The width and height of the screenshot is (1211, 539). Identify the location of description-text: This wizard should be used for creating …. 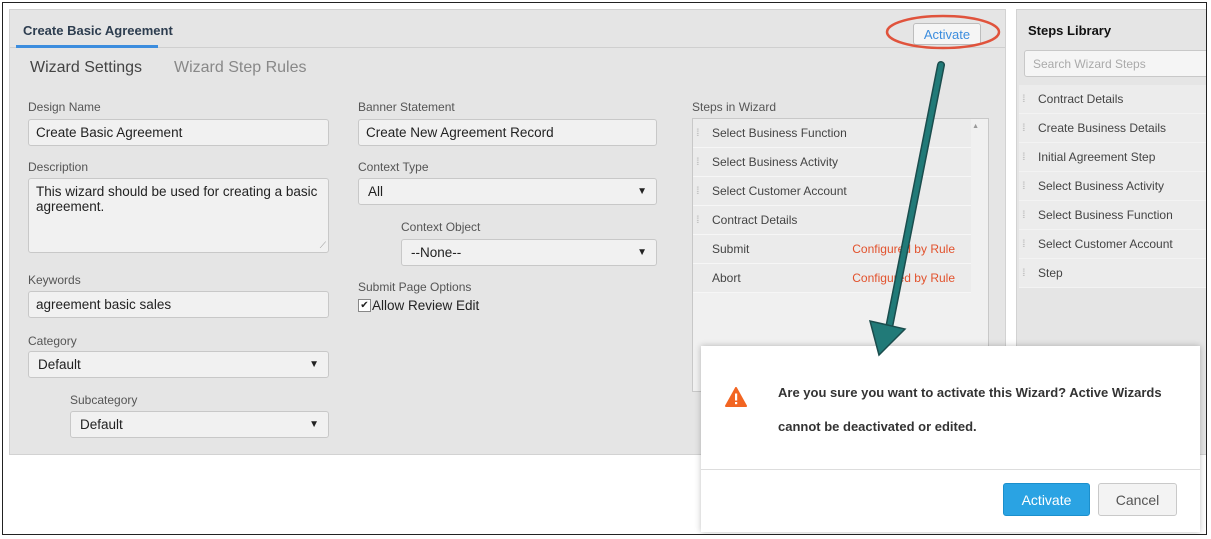
(177, 199).